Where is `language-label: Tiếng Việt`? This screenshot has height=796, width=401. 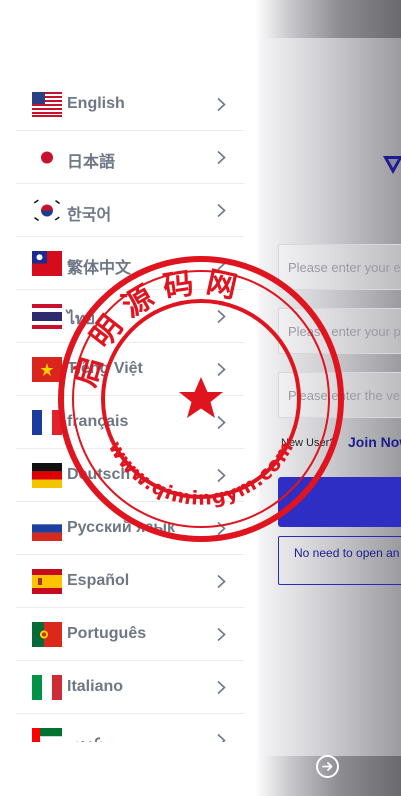
language-label: Tiếng Việt is located at coordinates (105, 368).